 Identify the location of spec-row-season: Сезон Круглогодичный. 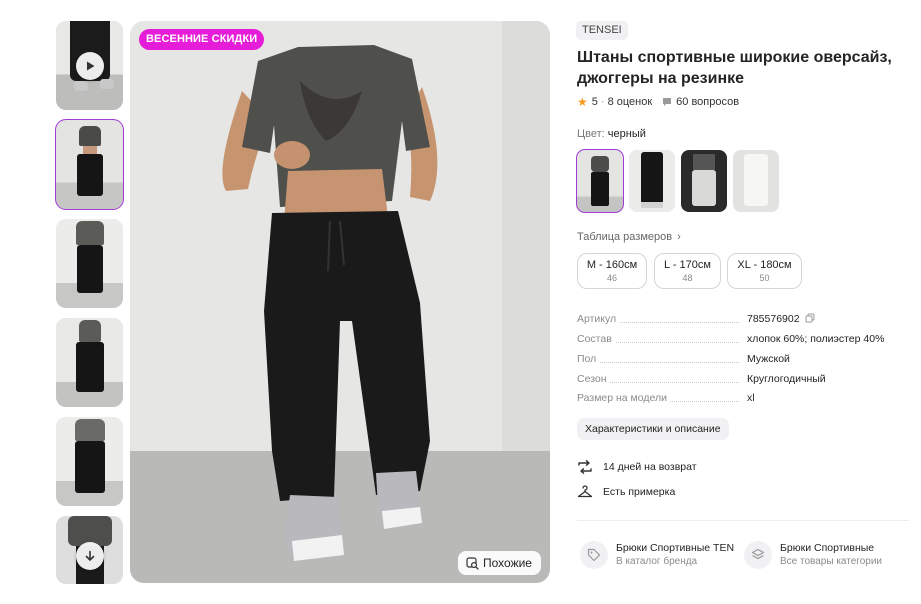
(733, 379).